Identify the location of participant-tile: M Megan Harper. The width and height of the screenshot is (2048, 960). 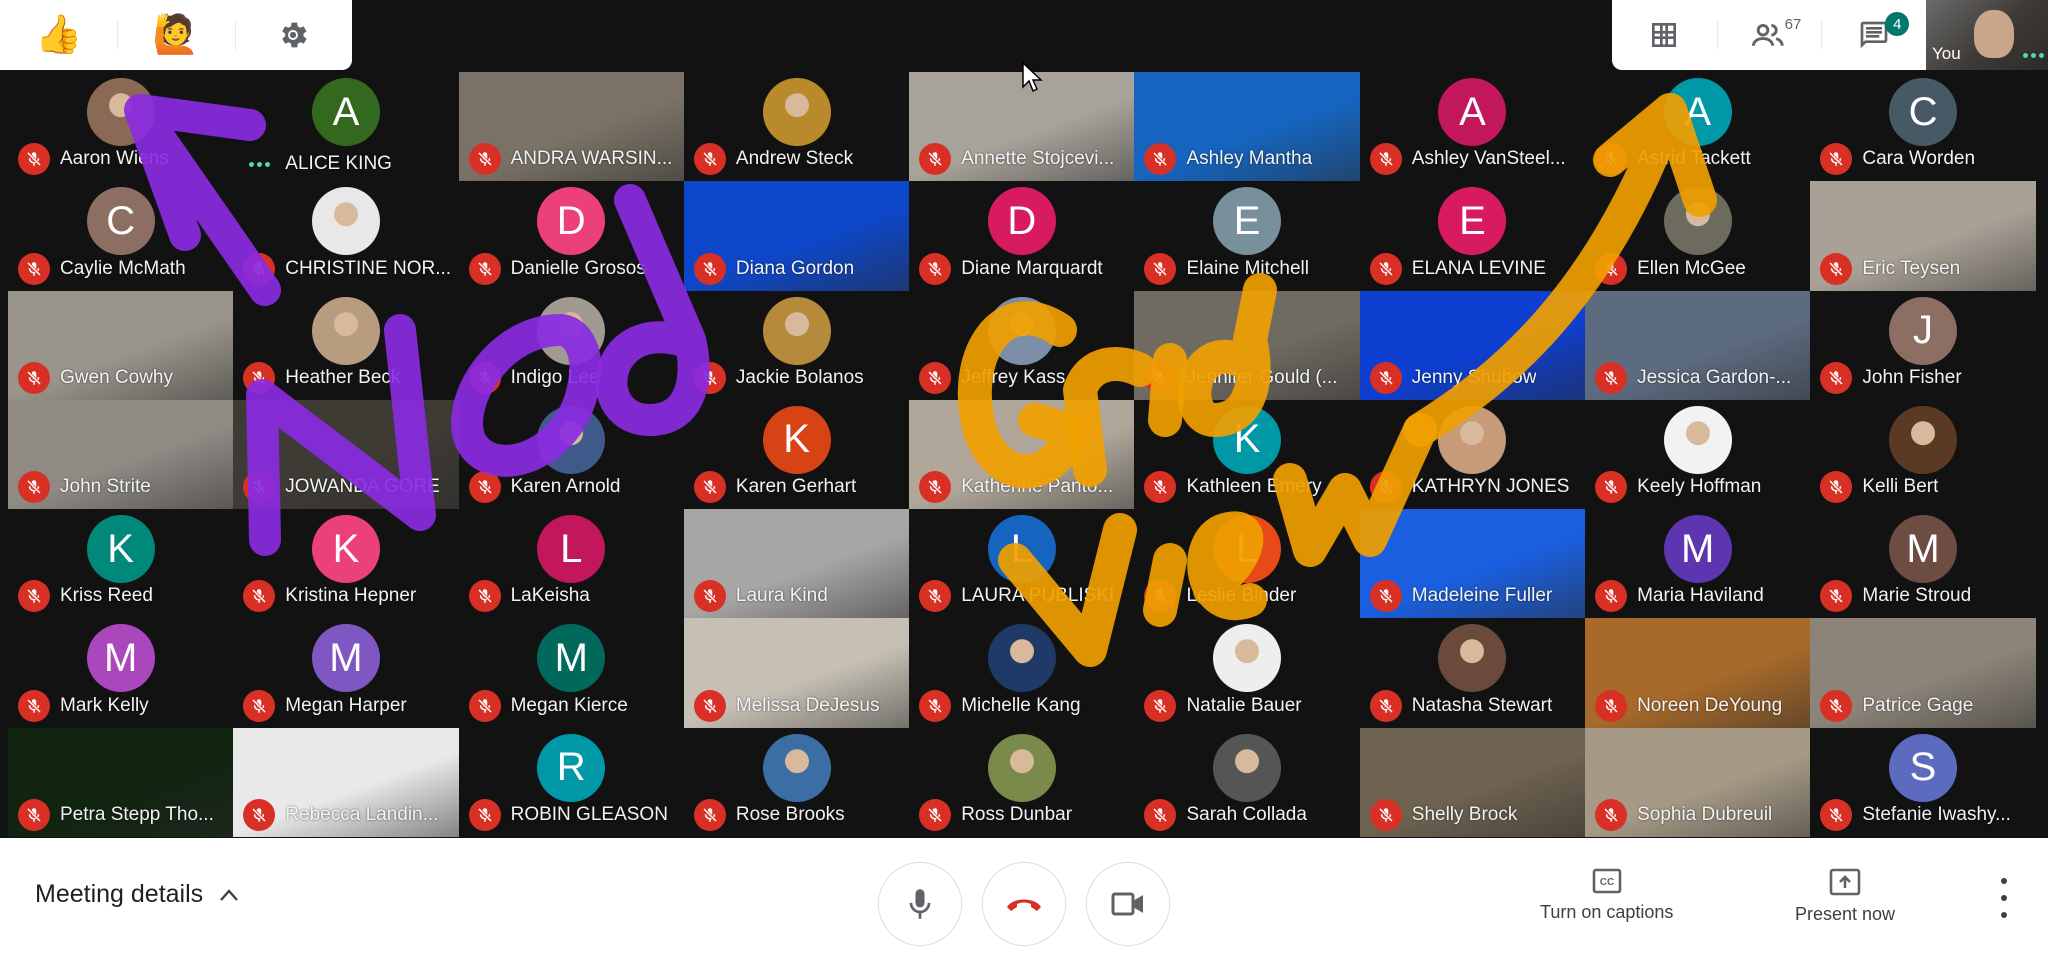
(346, 673).